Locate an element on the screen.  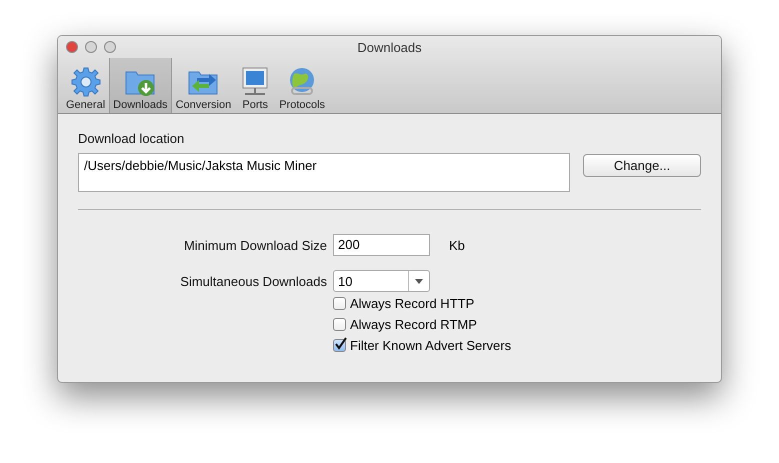
toolbar-tab: General is located at coordinates (86, 85).